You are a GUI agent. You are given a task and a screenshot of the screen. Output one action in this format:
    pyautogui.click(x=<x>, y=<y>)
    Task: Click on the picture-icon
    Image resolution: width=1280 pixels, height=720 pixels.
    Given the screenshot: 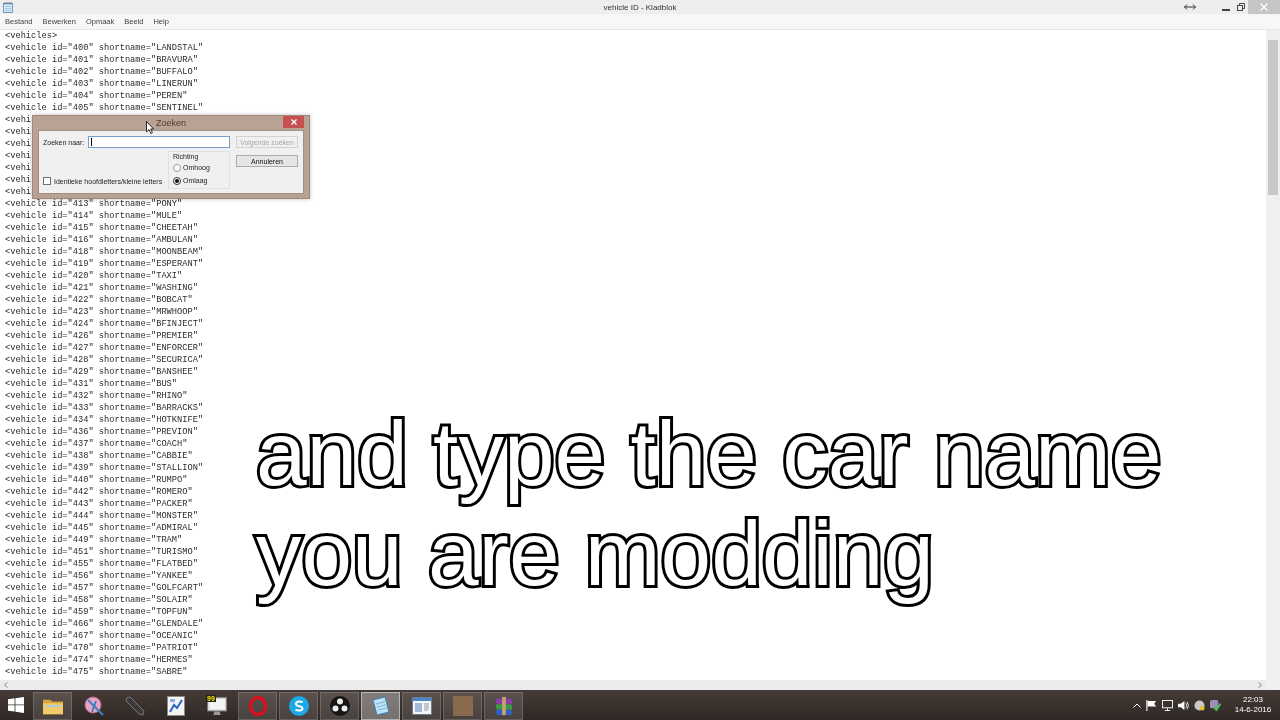 What is the action you would take?
    pyautogui.click(x=462, y=706)
    